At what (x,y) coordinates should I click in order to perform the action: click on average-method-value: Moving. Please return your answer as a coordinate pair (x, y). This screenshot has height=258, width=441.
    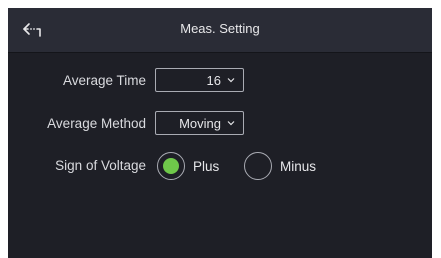
    Looking at the image, I should click on (200, 123).